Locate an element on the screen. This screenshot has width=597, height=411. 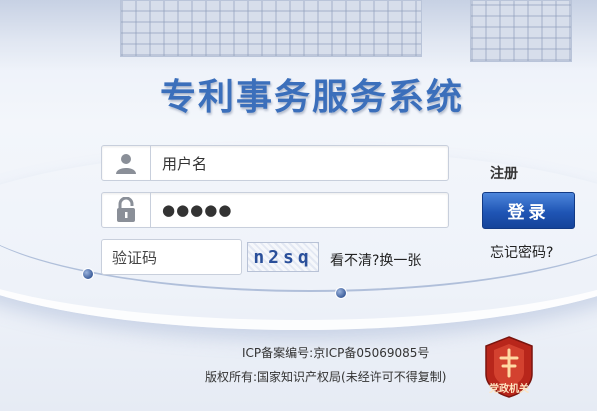
lock-icon is located at coordinates (126, 210).